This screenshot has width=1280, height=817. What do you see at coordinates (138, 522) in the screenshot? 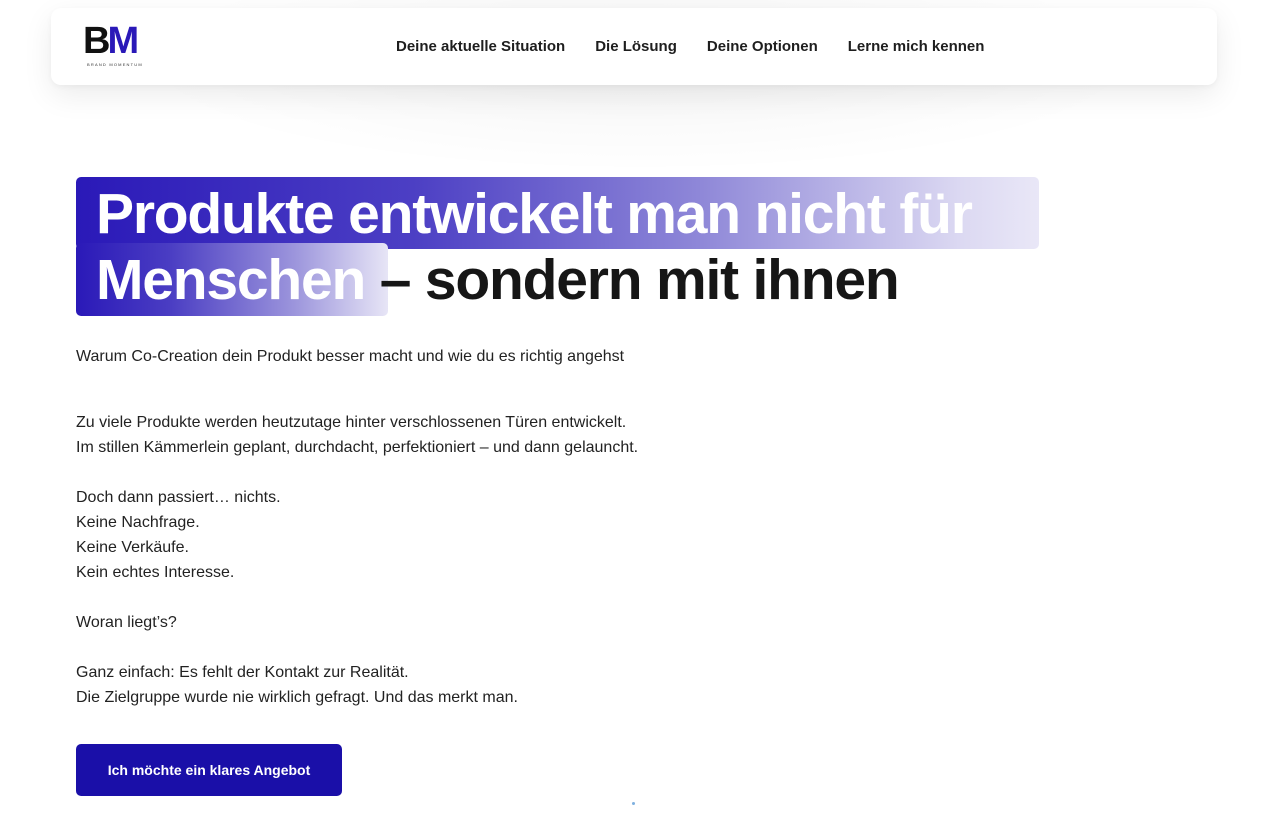
I see `body-line: Keine Nachfrage.` at bounding box center [138, 522].